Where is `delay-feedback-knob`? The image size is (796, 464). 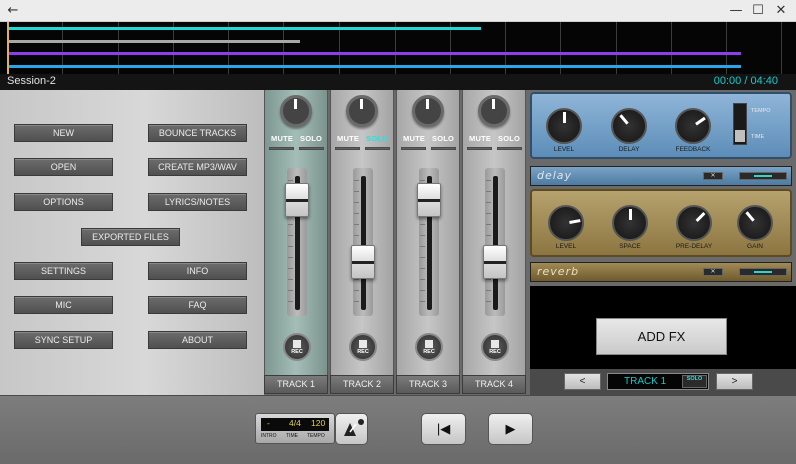 delay-feedback-knob is located at coordinates (693, 126).